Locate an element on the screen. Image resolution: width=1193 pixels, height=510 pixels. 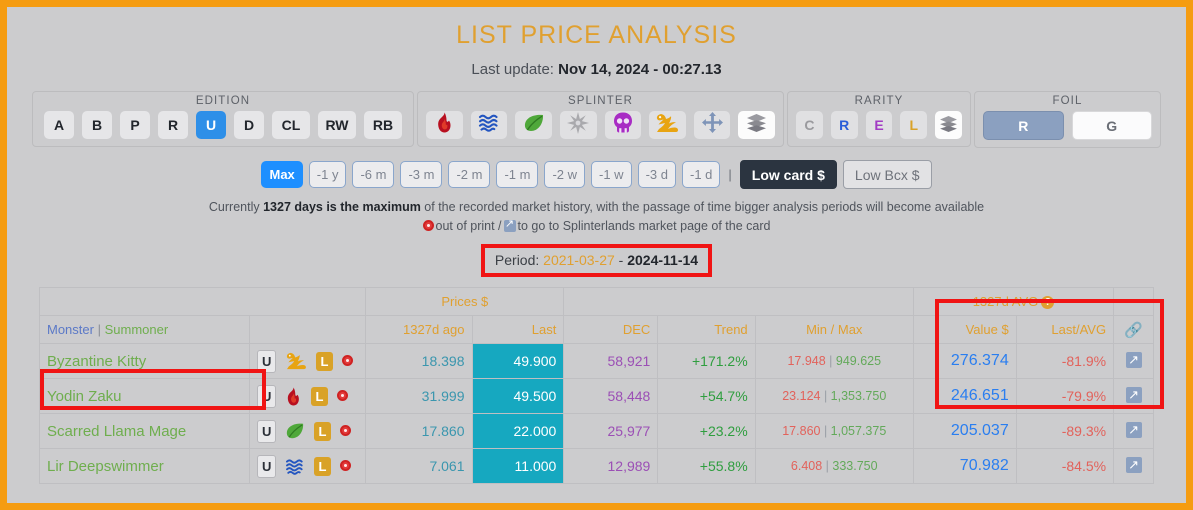
row-min: 6.408 is located at coordinates (806, 466).